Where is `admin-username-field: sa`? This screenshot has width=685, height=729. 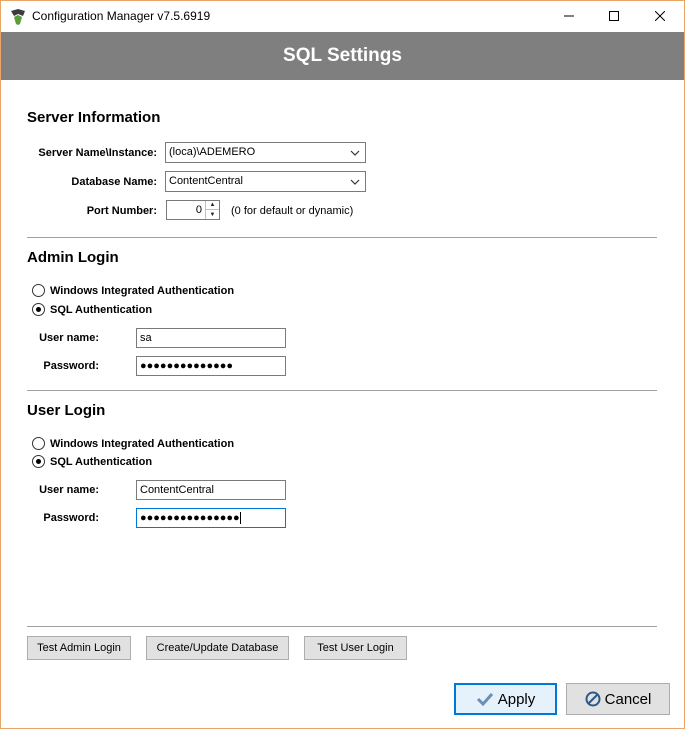
admin-username-field: sa is located at coordinates (211, 338).